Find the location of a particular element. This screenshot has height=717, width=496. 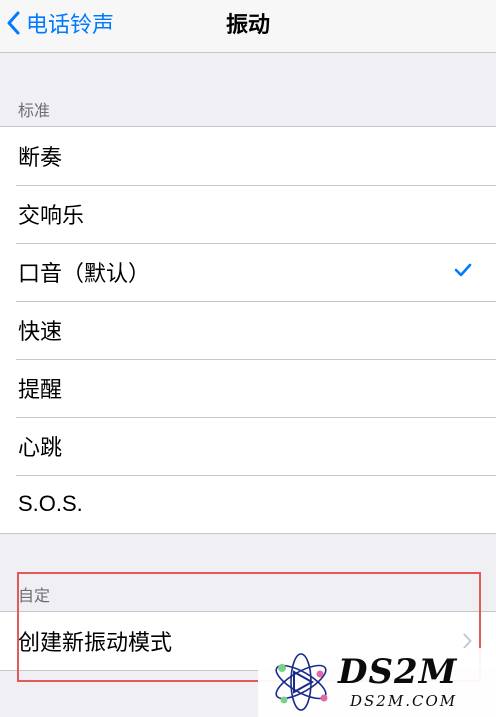

watermark: DS2M DS2M.COM is located at coordinates (377, 682).